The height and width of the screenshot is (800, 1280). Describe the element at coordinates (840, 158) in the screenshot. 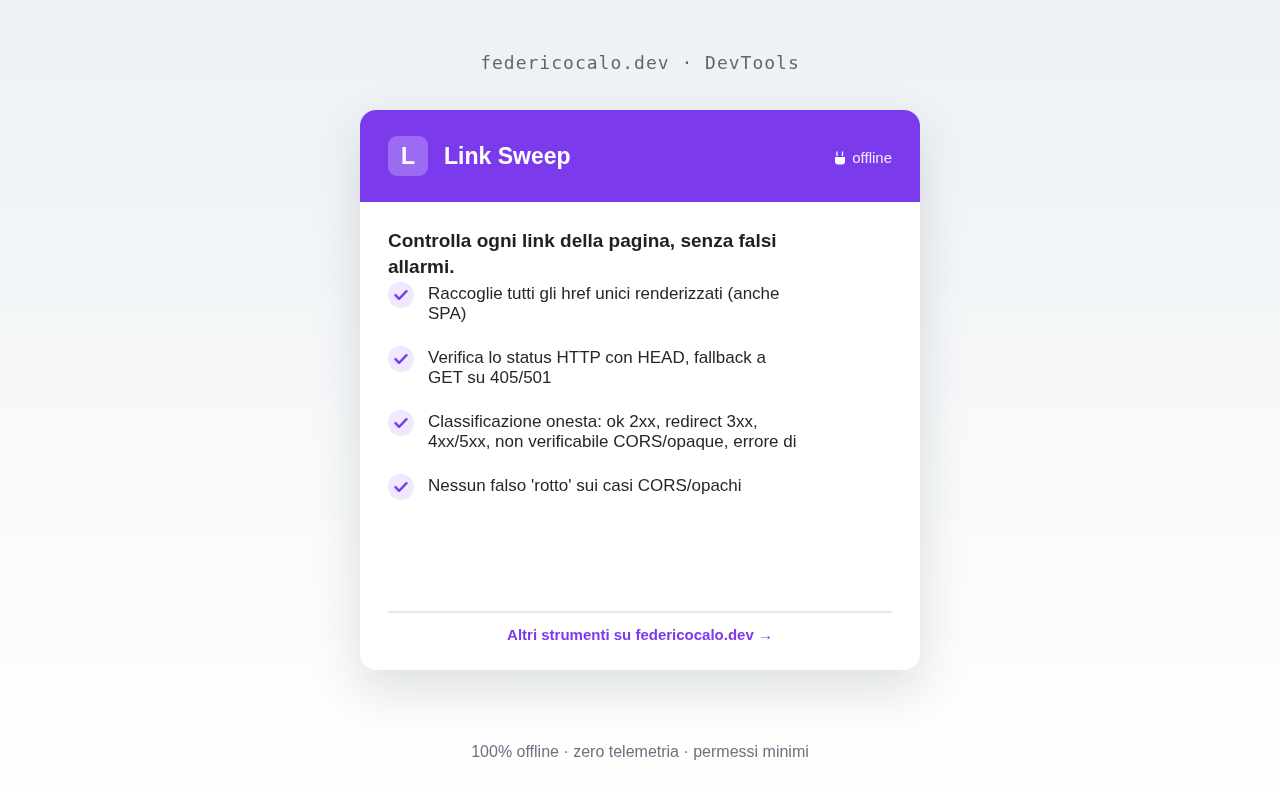

I see `plug-icon` at that location.